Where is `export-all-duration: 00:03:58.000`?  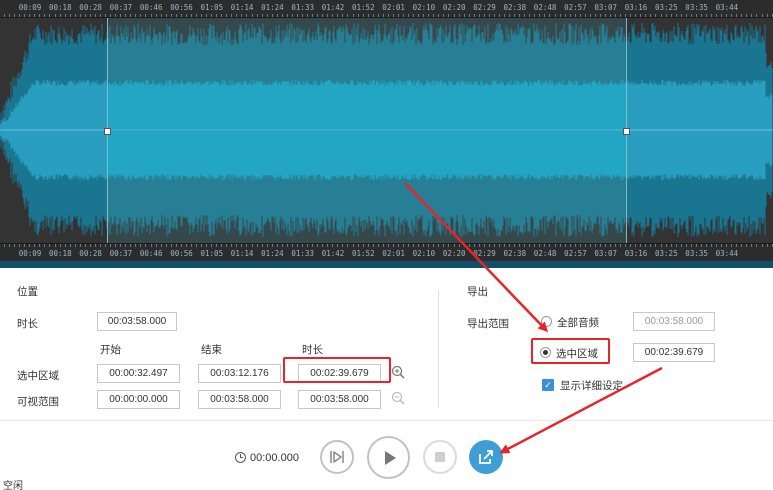 export-all-duration: 00:03:58.000 is located at coordinates (674, 321).